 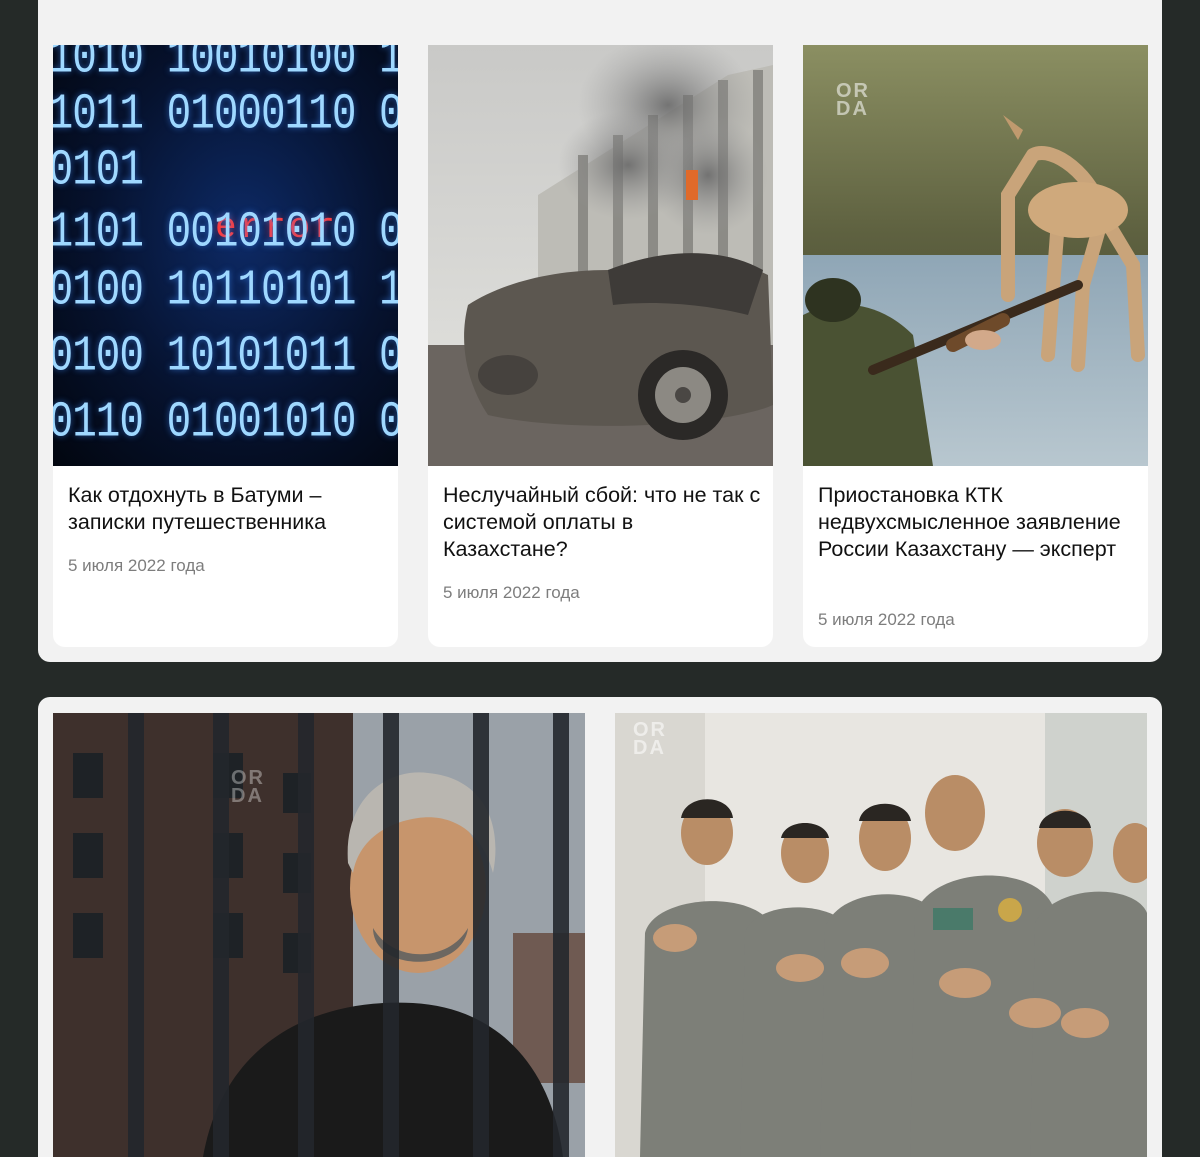 I want to click on binary-line: 01011 01000110 001, so click(x=225, y=115).